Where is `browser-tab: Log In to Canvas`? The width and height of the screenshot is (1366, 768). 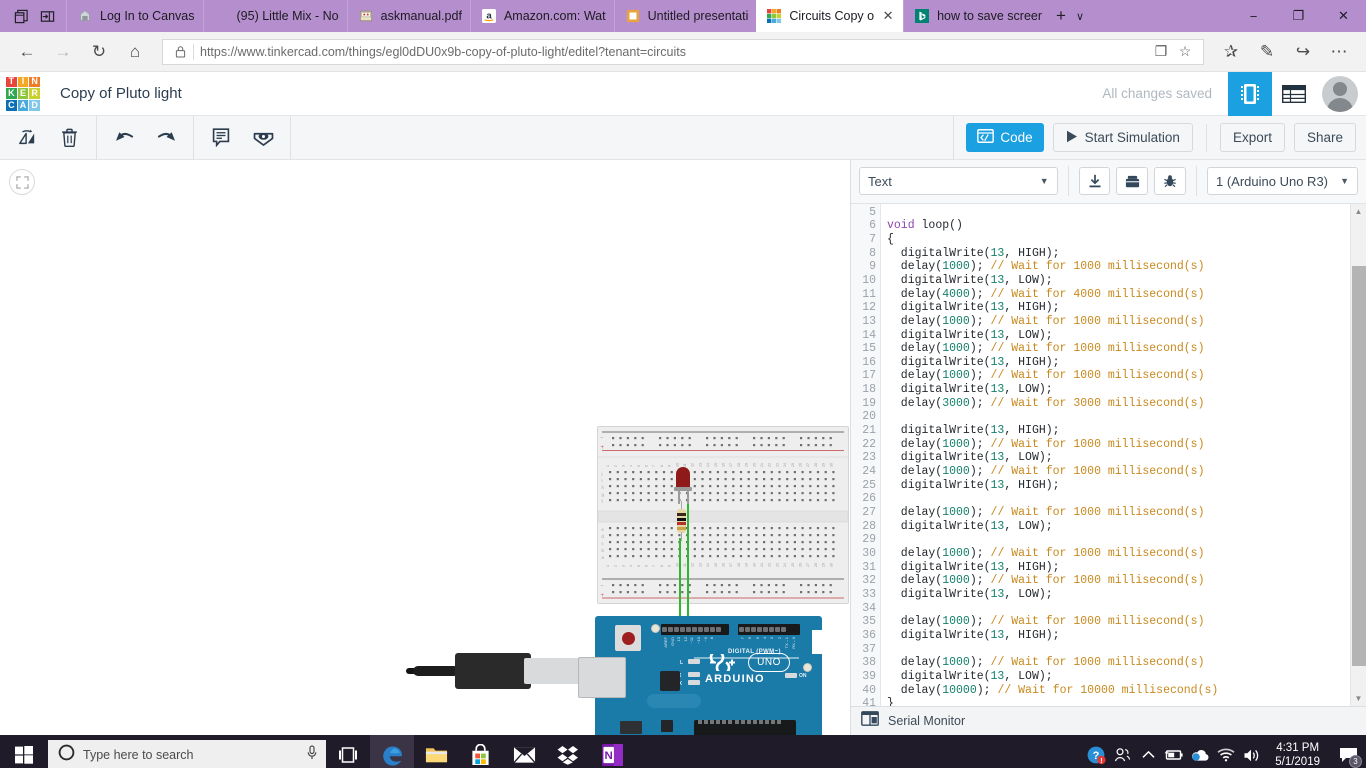
browser-tab: Log In to Canvas is located at coordinates (134, 16).